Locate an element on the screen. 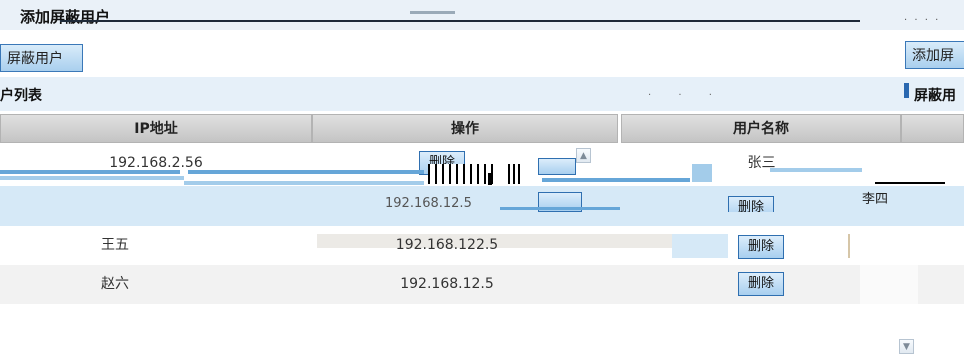  column-header-username: 用户名称 is located at coordinates (761, 128).